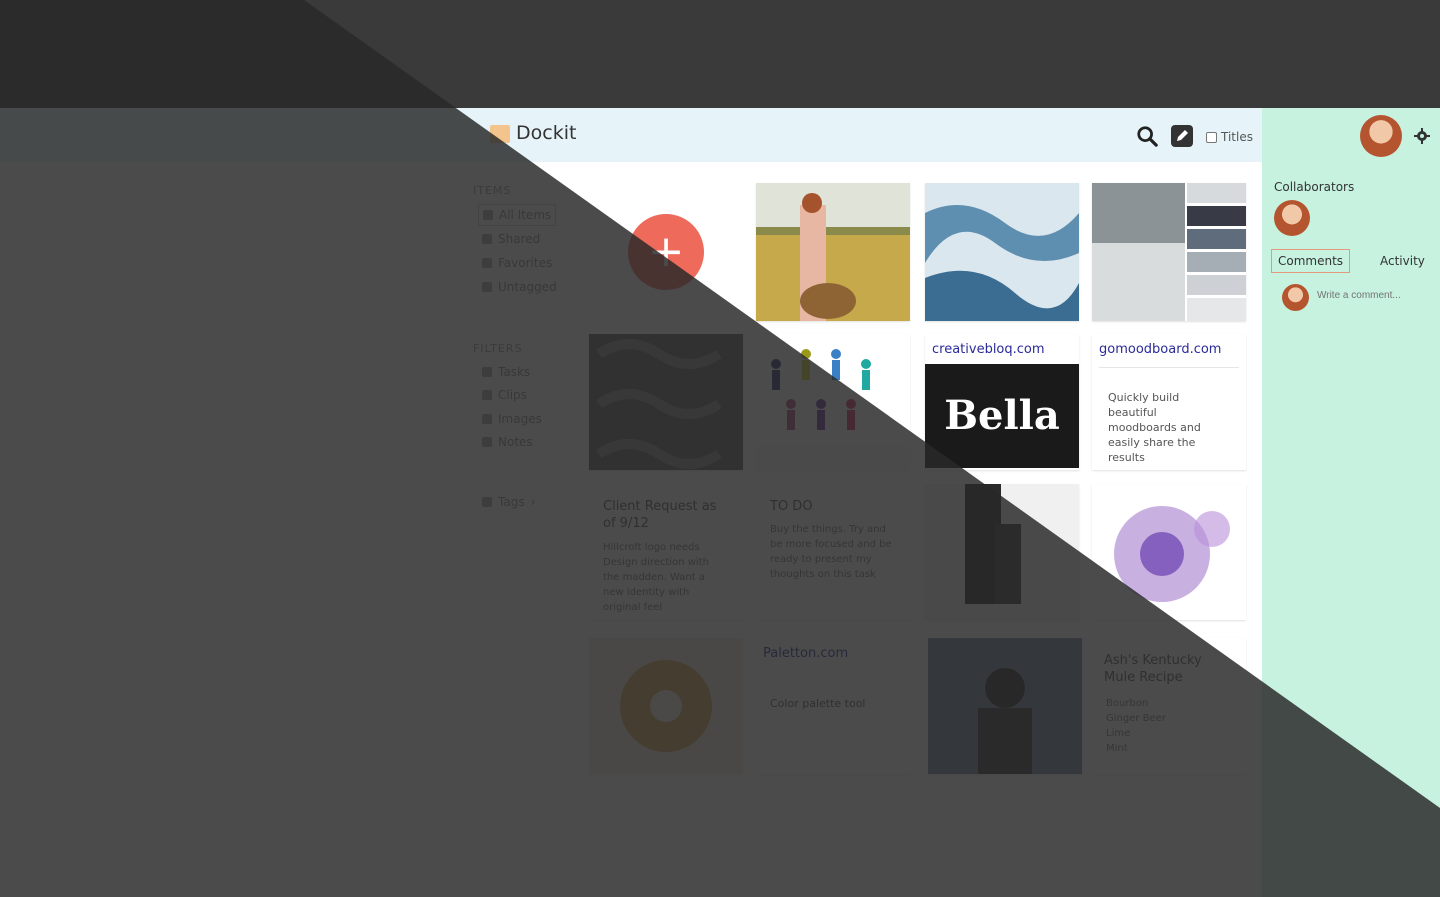 Image resolution: width=1440 pixels, height=897 pixels. Describe the element at coordinates (498, 348) in the screenshot. I see `filters-section-title: FILTERS` at that location.